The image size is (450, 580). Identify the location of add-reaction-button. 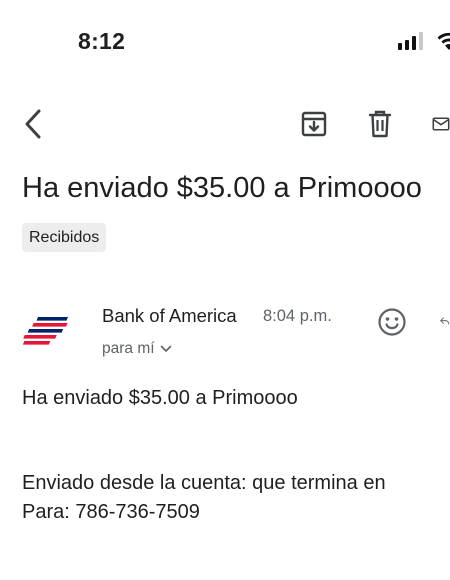
(392, 322).